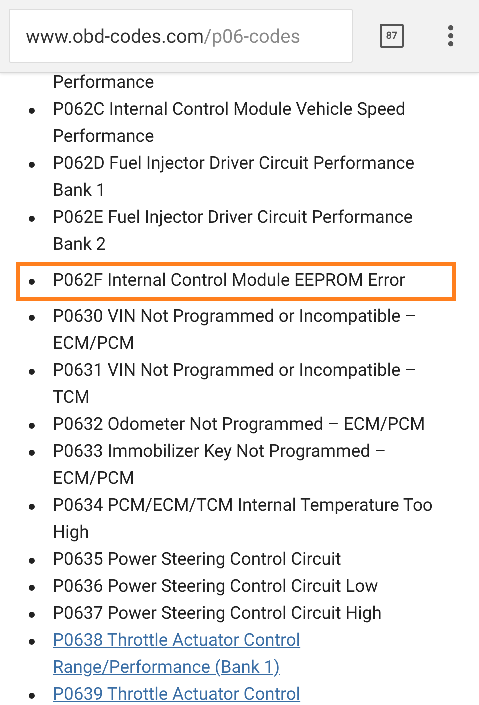 The width and height of the screenshot is (479, 705). I want to click on list-item-text: P062E Fuel Injector Driver Circuit Performance Bank 2, so click(233, 232).